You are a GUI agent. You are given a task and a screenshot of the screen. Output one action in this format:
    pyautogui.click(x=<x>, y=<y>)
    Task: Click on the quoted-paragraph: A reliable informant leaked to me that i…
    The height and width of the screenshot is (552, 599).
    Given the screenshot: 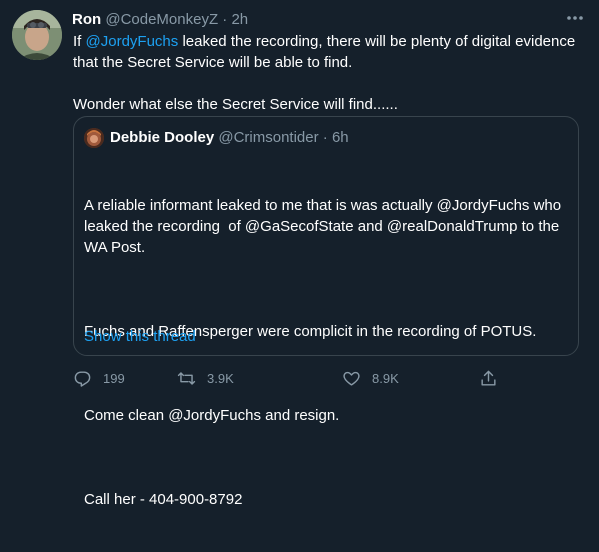 What is the action you would take?
    pyautogui.click(x=325, y=226)
    